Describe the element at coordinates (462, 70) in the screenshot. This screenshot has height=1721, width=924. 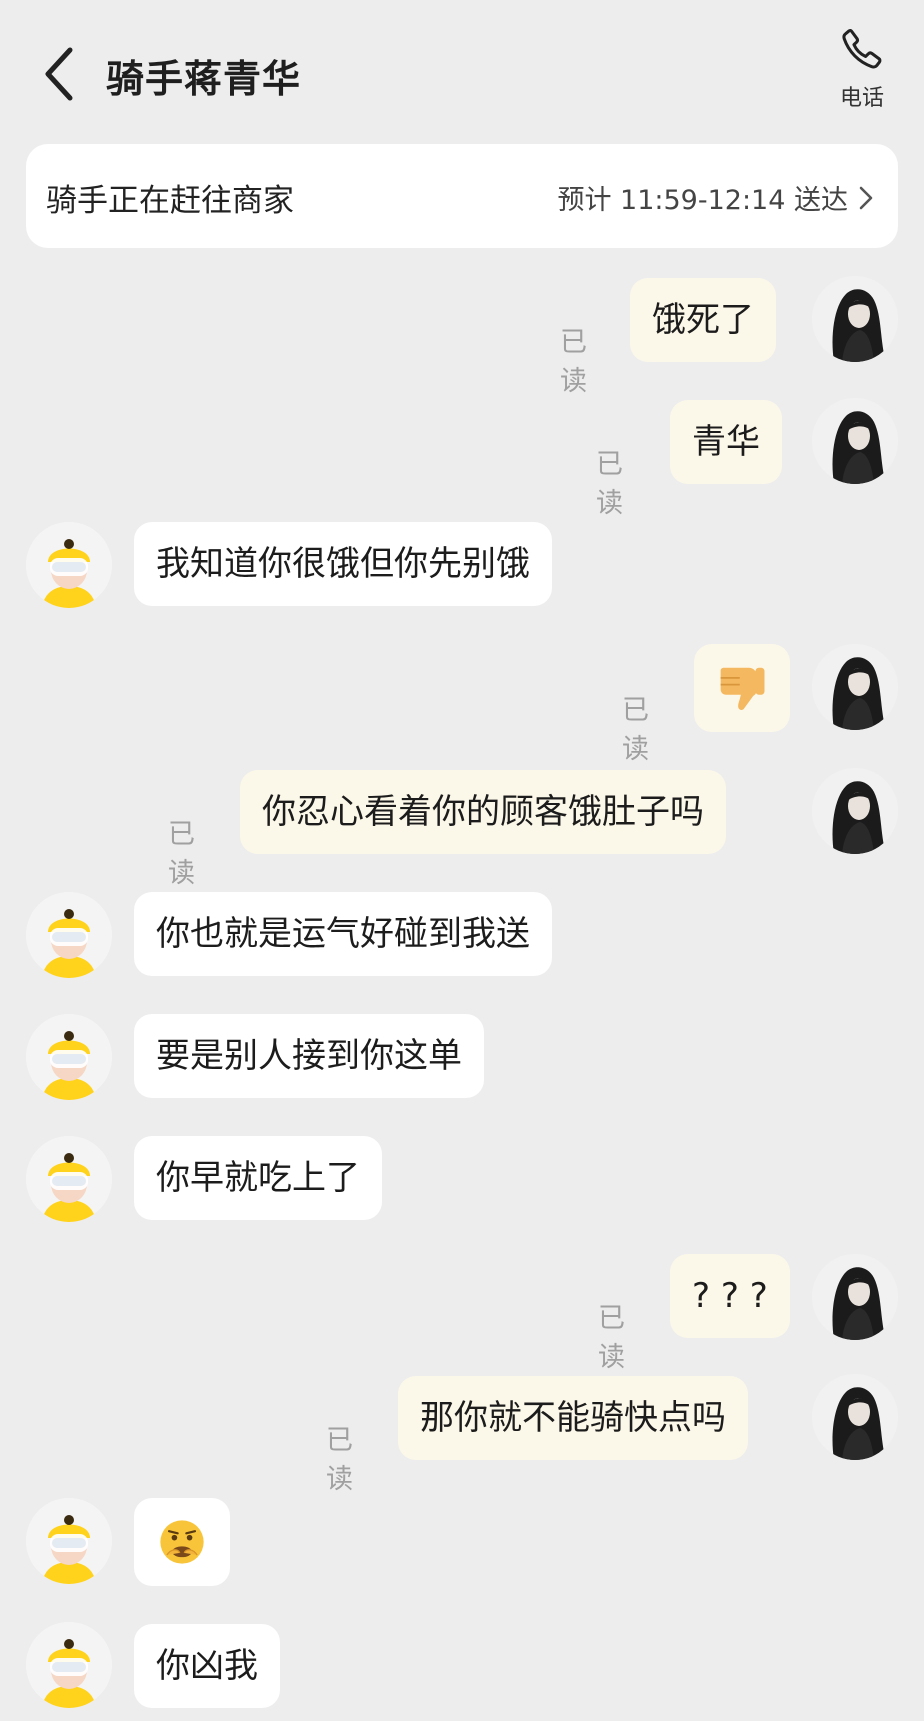
I see `header: 骑手蒋青华 电话` at that location.